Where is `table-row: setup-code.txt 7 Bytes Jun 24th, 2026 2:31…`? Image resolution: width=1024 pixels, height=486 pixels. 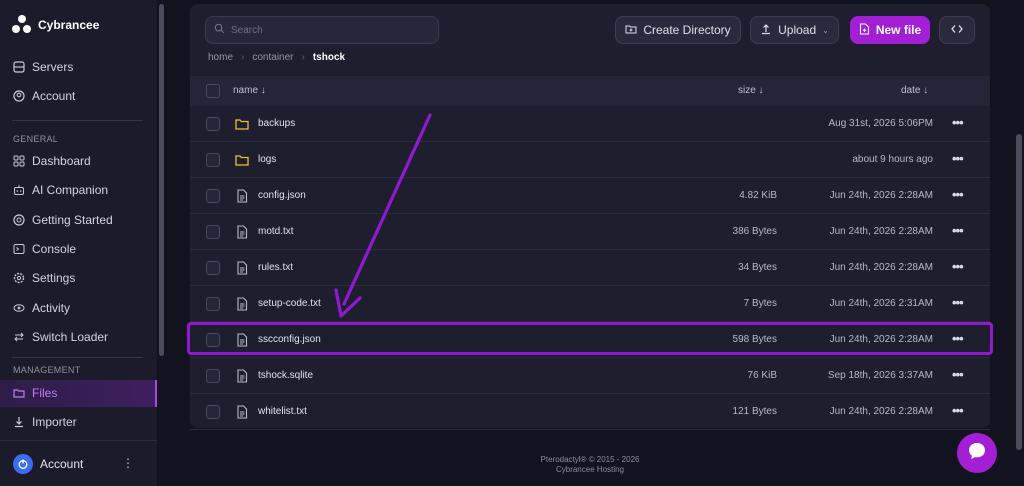 table-row: setup-code.txt 7 Bytes Jun 24th, 2026 2:31… is located at coordinates (590, 304).